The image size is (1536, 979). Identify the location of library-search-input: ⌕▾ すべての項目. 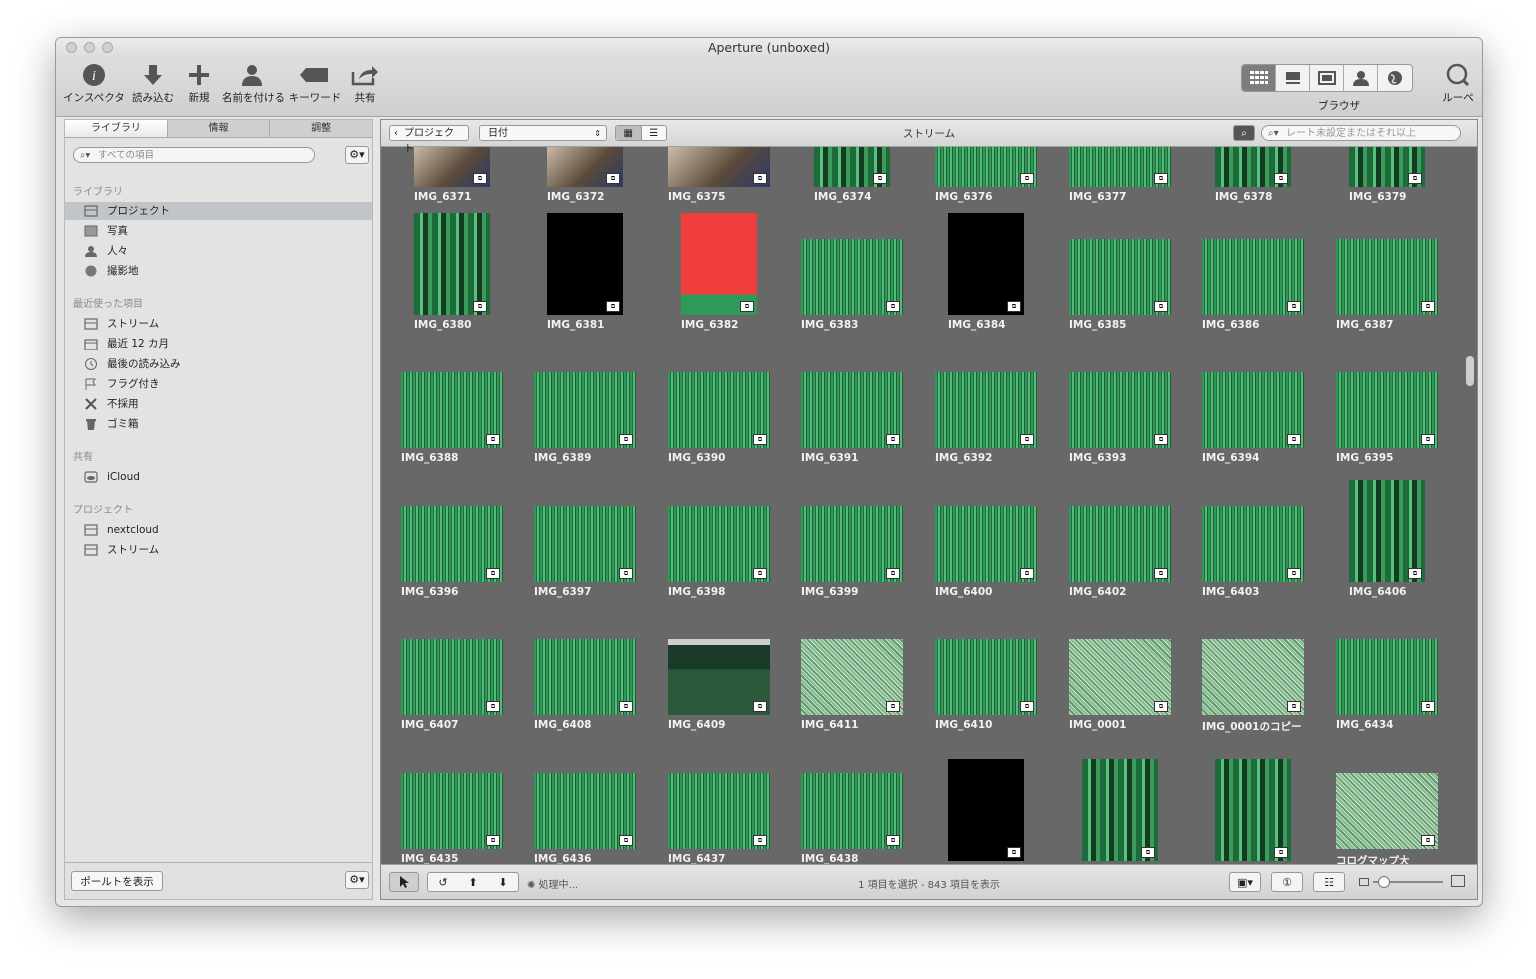
(194, 155).